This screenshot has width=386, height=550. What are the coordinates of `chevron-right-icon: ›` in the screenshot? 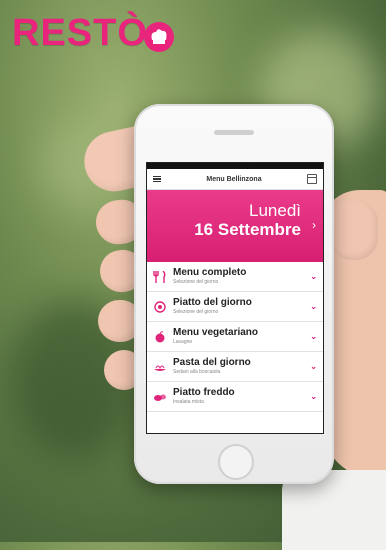 It's located at (314, 225).